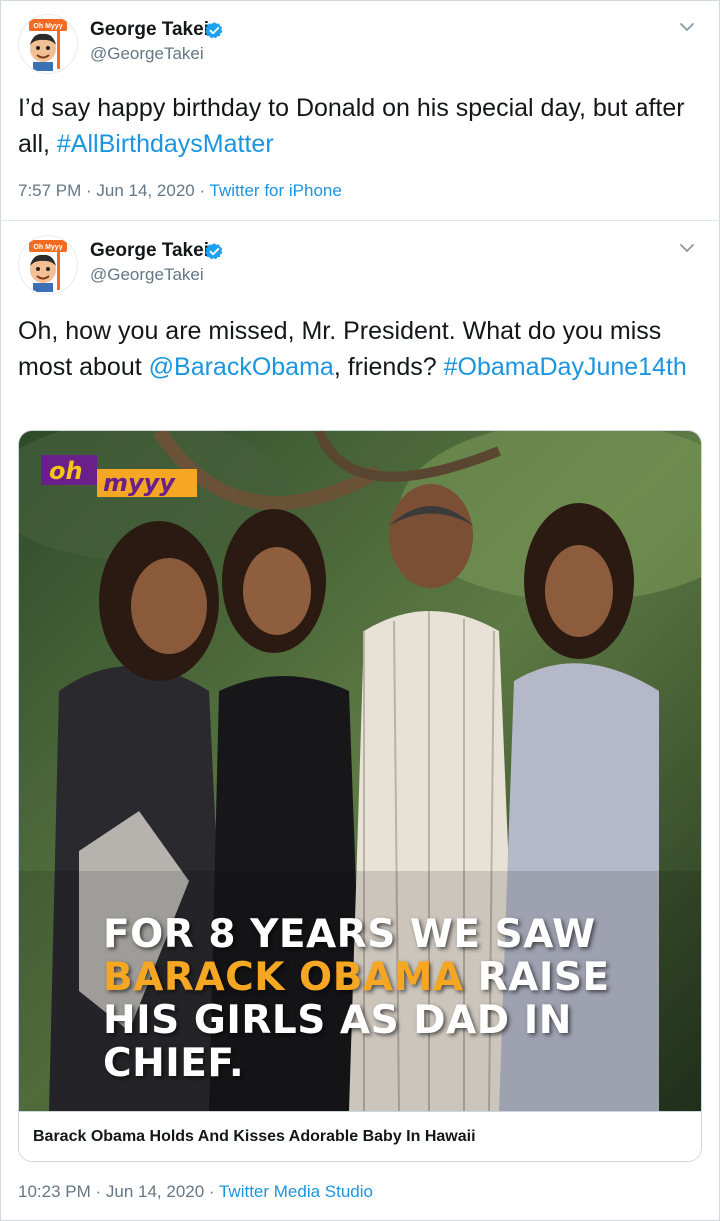 The height and width of the screenshot is (1221, 720). I want to click on ohmyyy-logo: oh myyy, so click(121, 485).